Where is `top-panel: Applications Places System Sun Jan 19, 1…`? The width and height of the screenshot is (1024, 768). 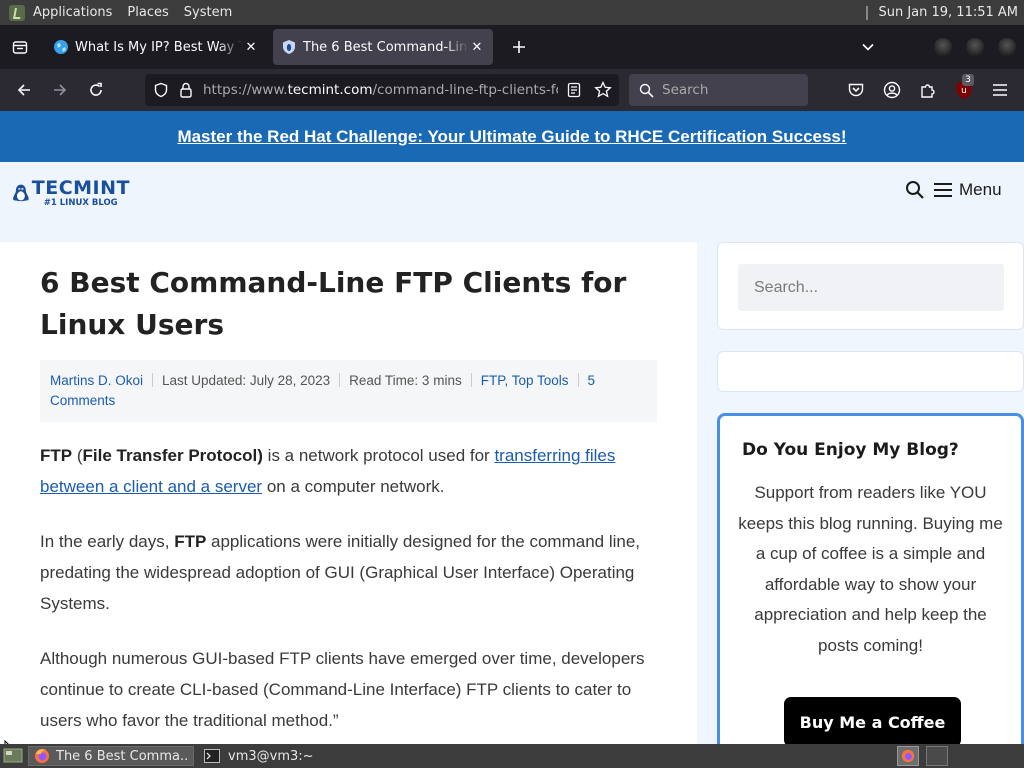
top-panel: Applications Places System Sun Jan 19, 1… is located at coordinates (512, 12).